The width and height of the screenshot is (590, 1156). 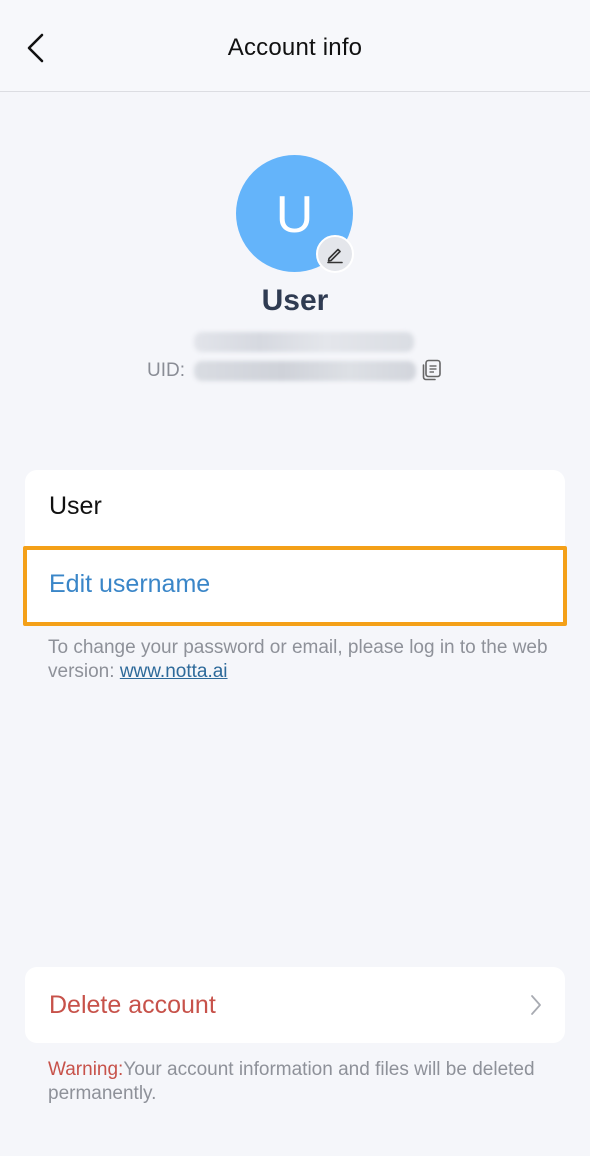 I want to click on copy-icon, so click(x=431, y=370).